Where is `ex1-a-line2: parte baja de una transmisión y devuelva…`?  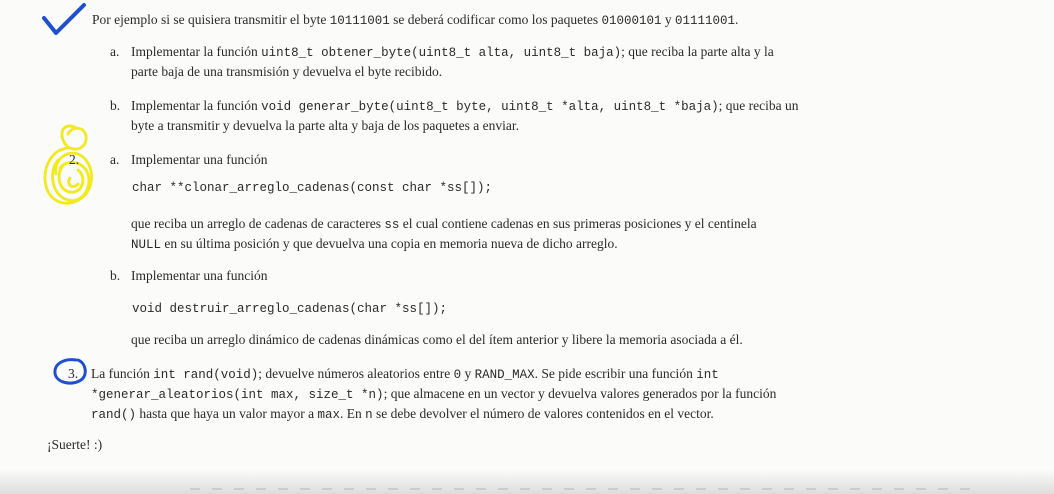 ex1-a-line2: parte baja de una transmisión y devuelva… is located at coordinates (287, 71).